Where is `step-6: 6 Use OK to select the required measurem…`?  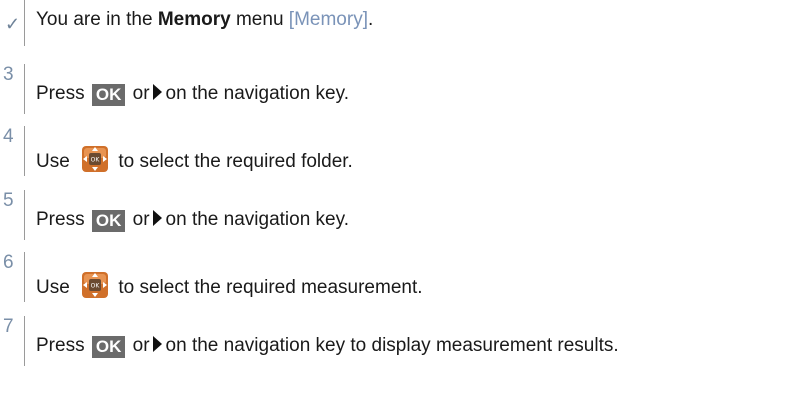
step-6: 6 Use OK to select the required measurem… is located at coordinates (394, 281).